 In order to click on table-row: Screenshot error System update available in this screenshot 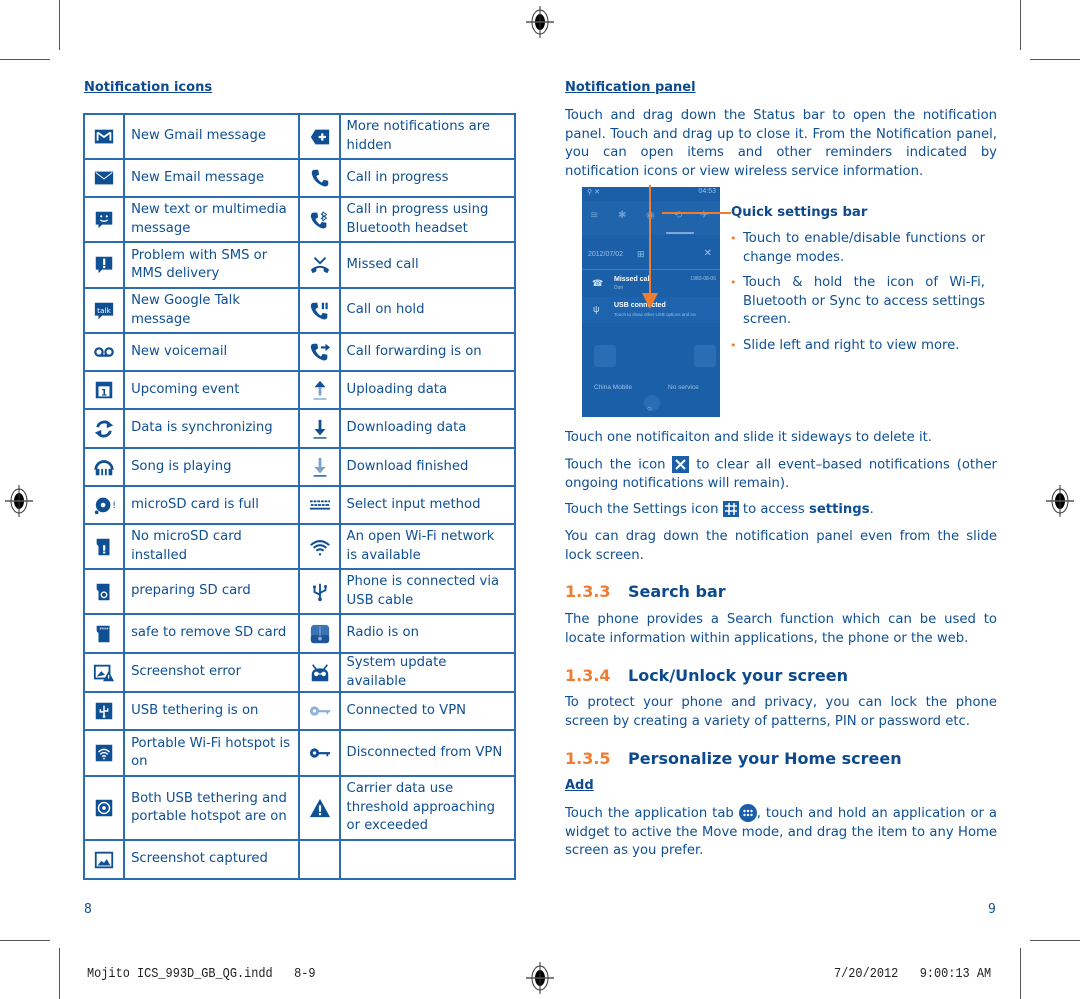, I will do `click(299, 672)`.